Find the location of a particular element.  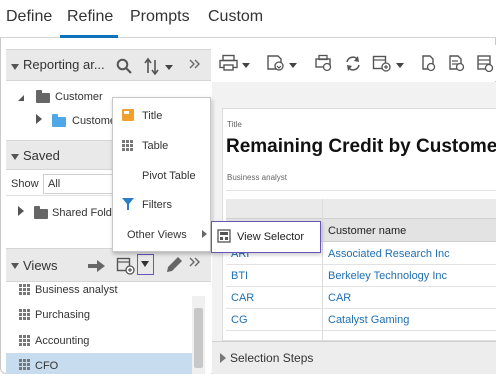

view-item: Accounting is located at coordinates (101, 341).